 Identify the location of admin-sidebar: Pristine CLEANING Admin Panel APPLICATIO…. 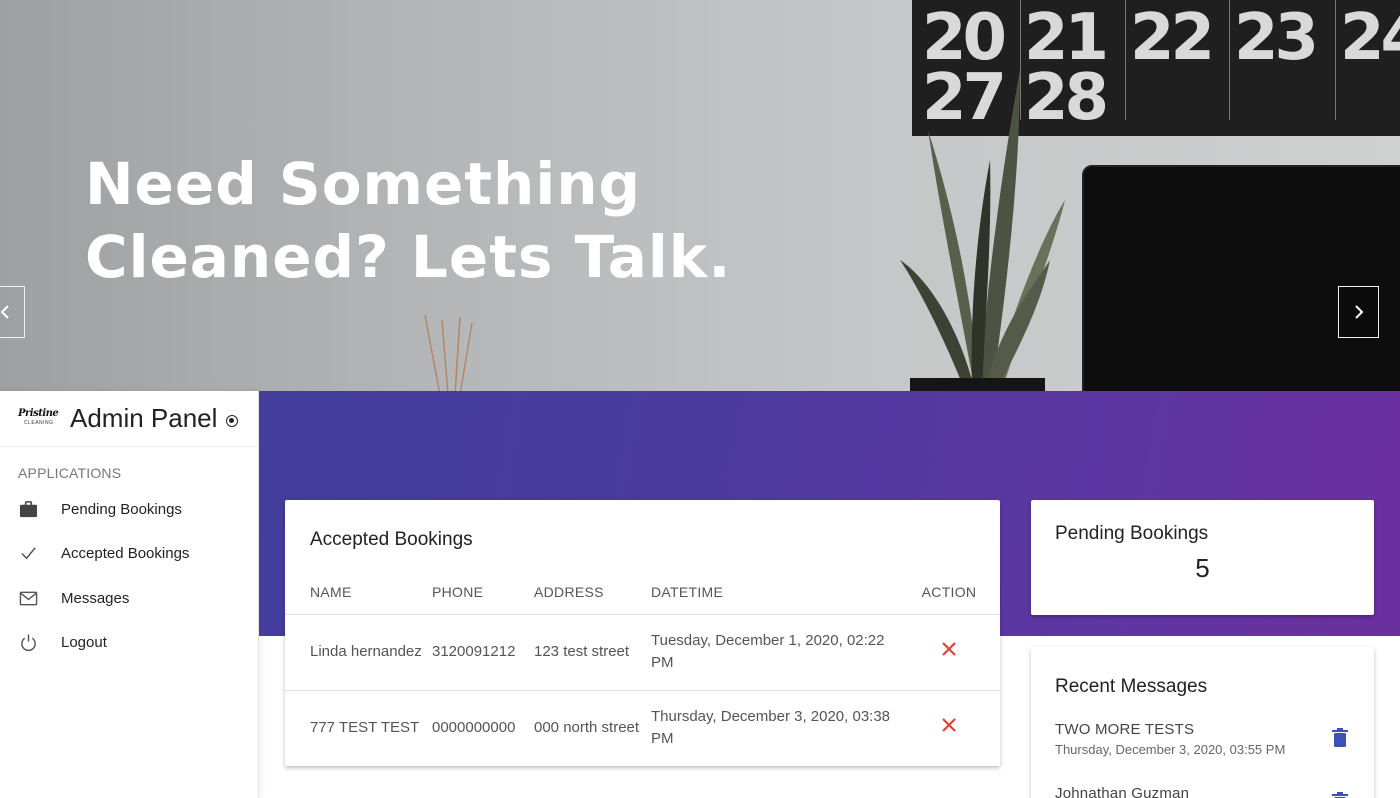
(129, 594).